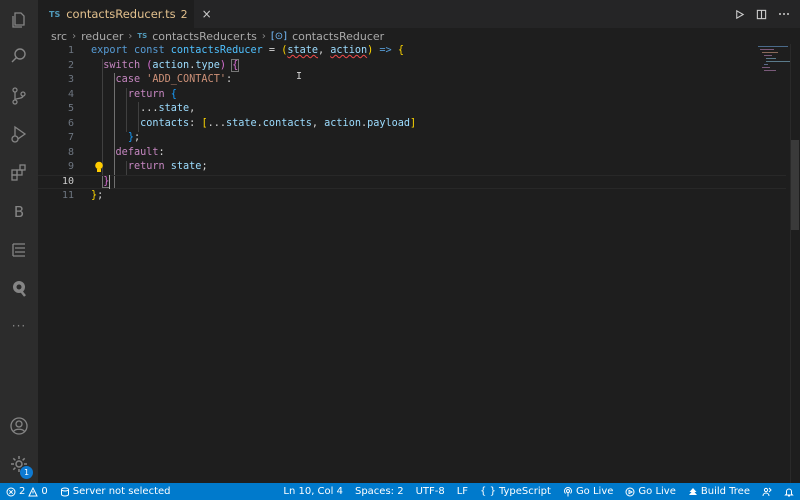 The image size is (800, 500). What do you see at coordinates (67, 195) in the screenshot?
I see `line-number: 11` at bounding box center [67, 195].